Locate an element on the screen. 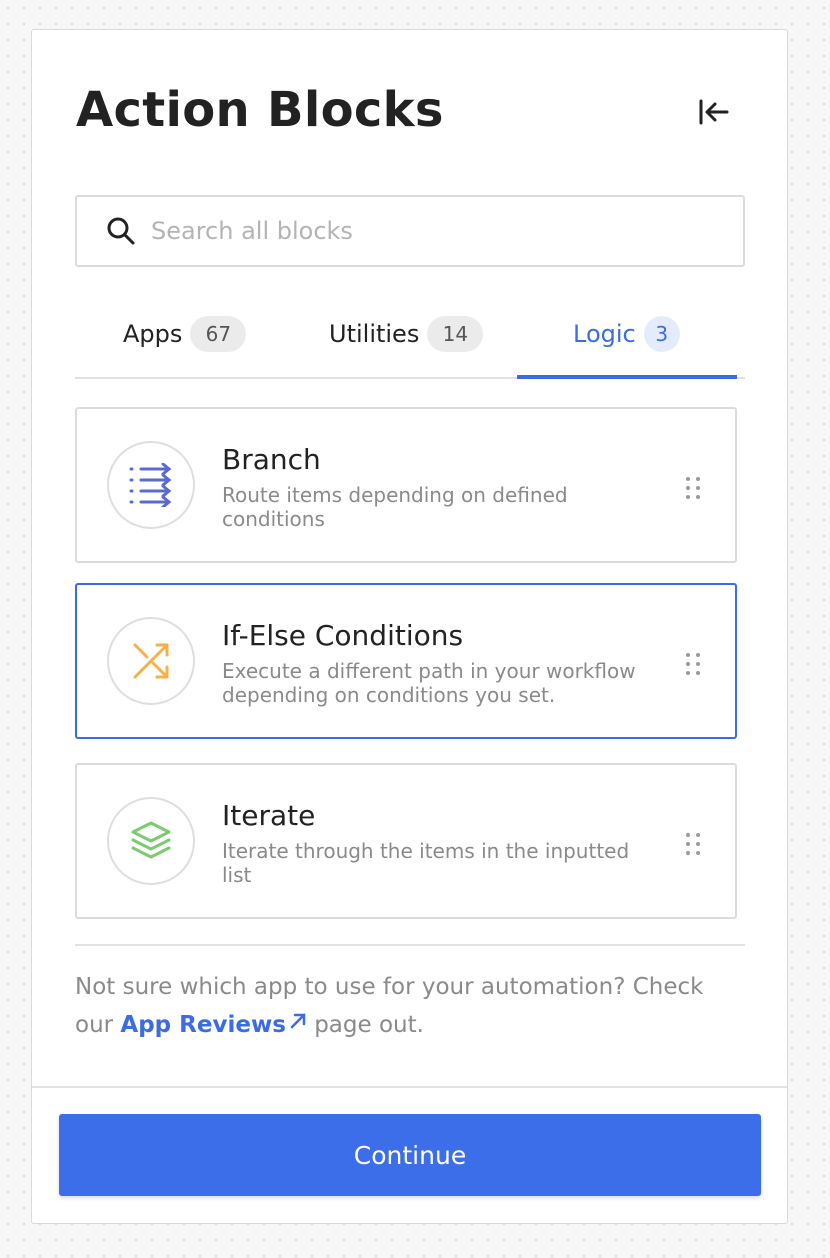  footer-divider is located at coordinates (409, 1087).